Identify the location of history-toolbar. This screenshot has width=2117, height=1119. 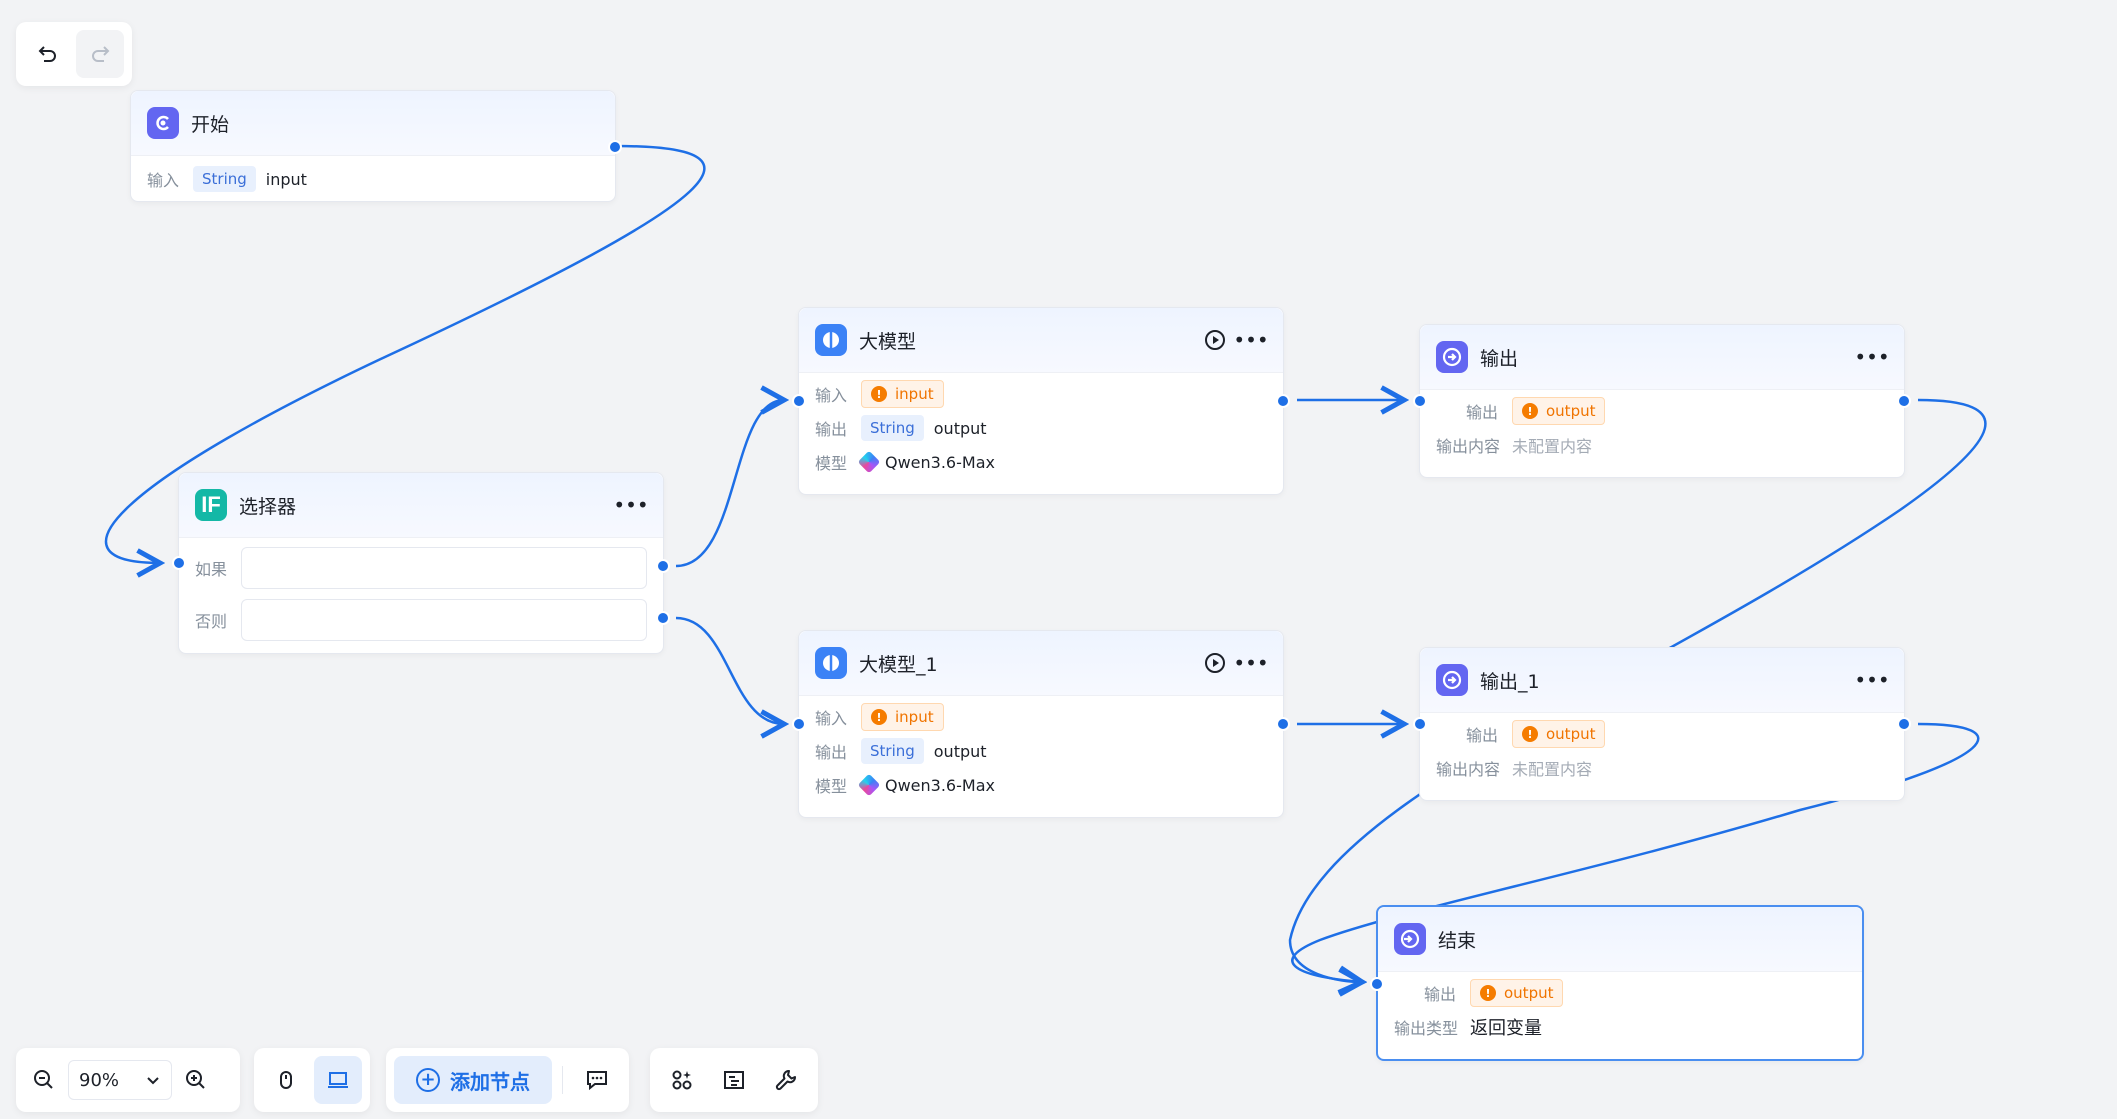
(74, 54).